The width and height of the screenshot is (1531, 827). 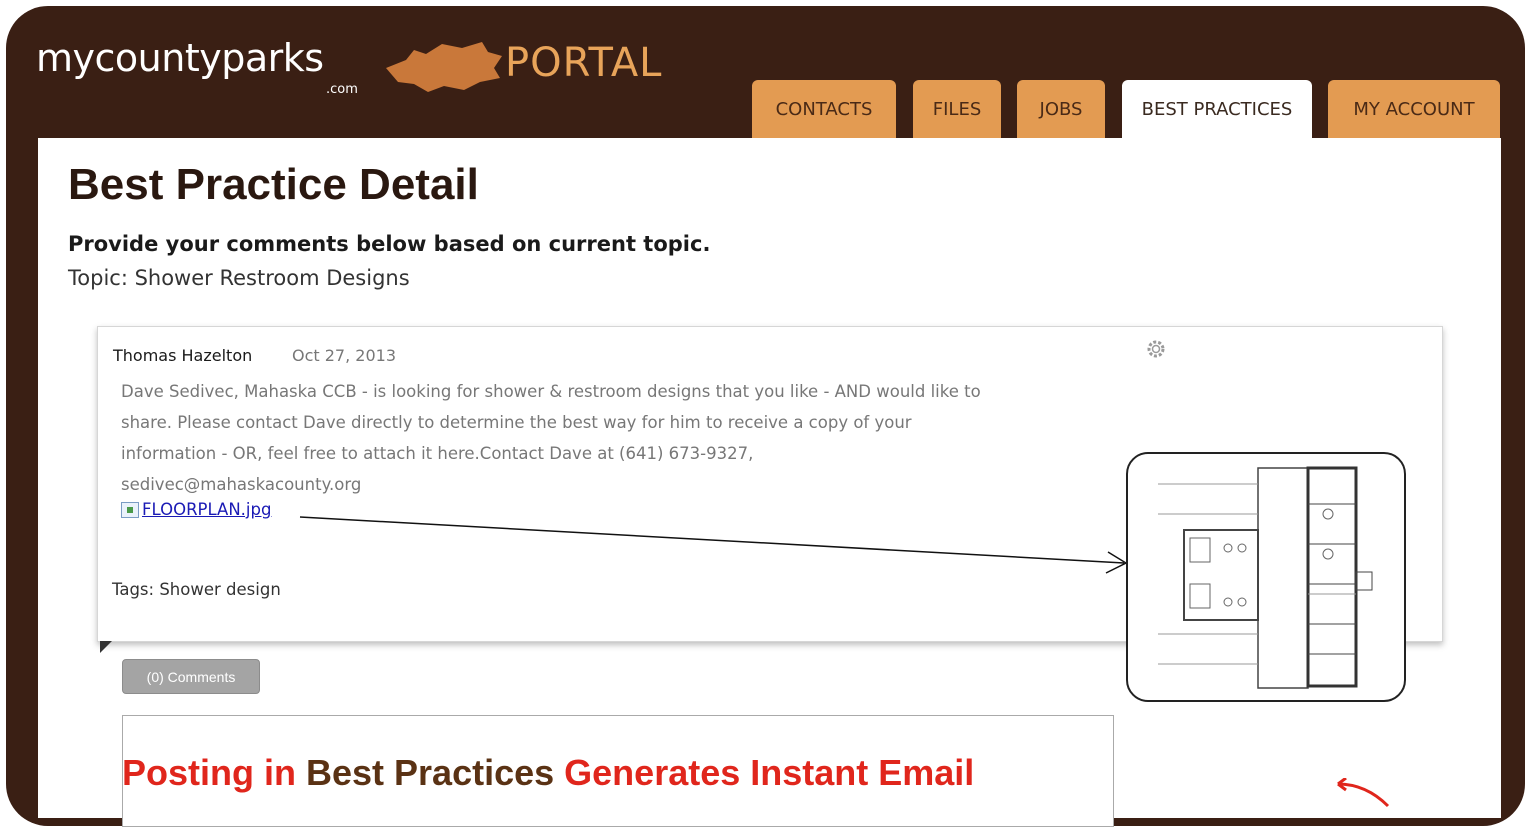 I want to click on callout-part-1: Posting in, so click(x=214, y=772).